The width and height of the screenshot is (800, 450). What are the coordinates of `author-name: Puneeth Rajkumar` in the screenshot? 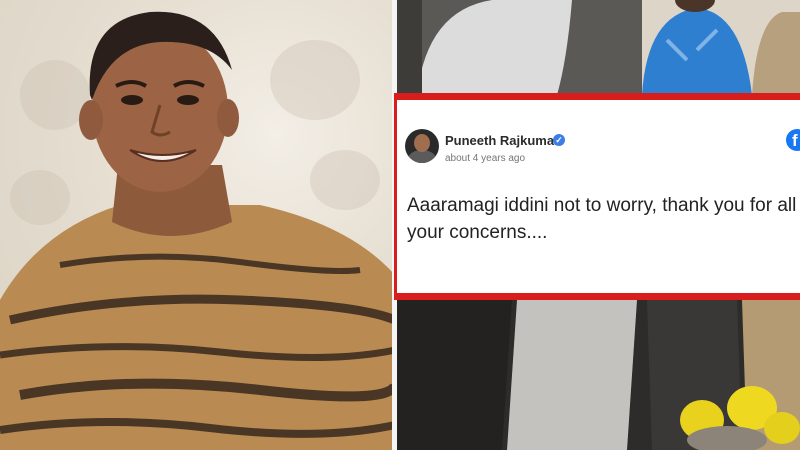 It's located at (502, 140).